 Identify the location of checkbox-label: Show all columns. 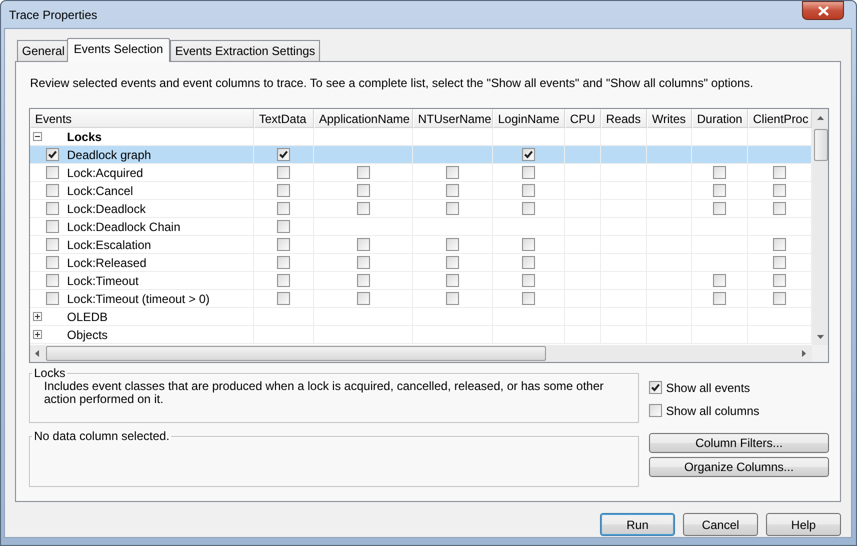
(713, 411).